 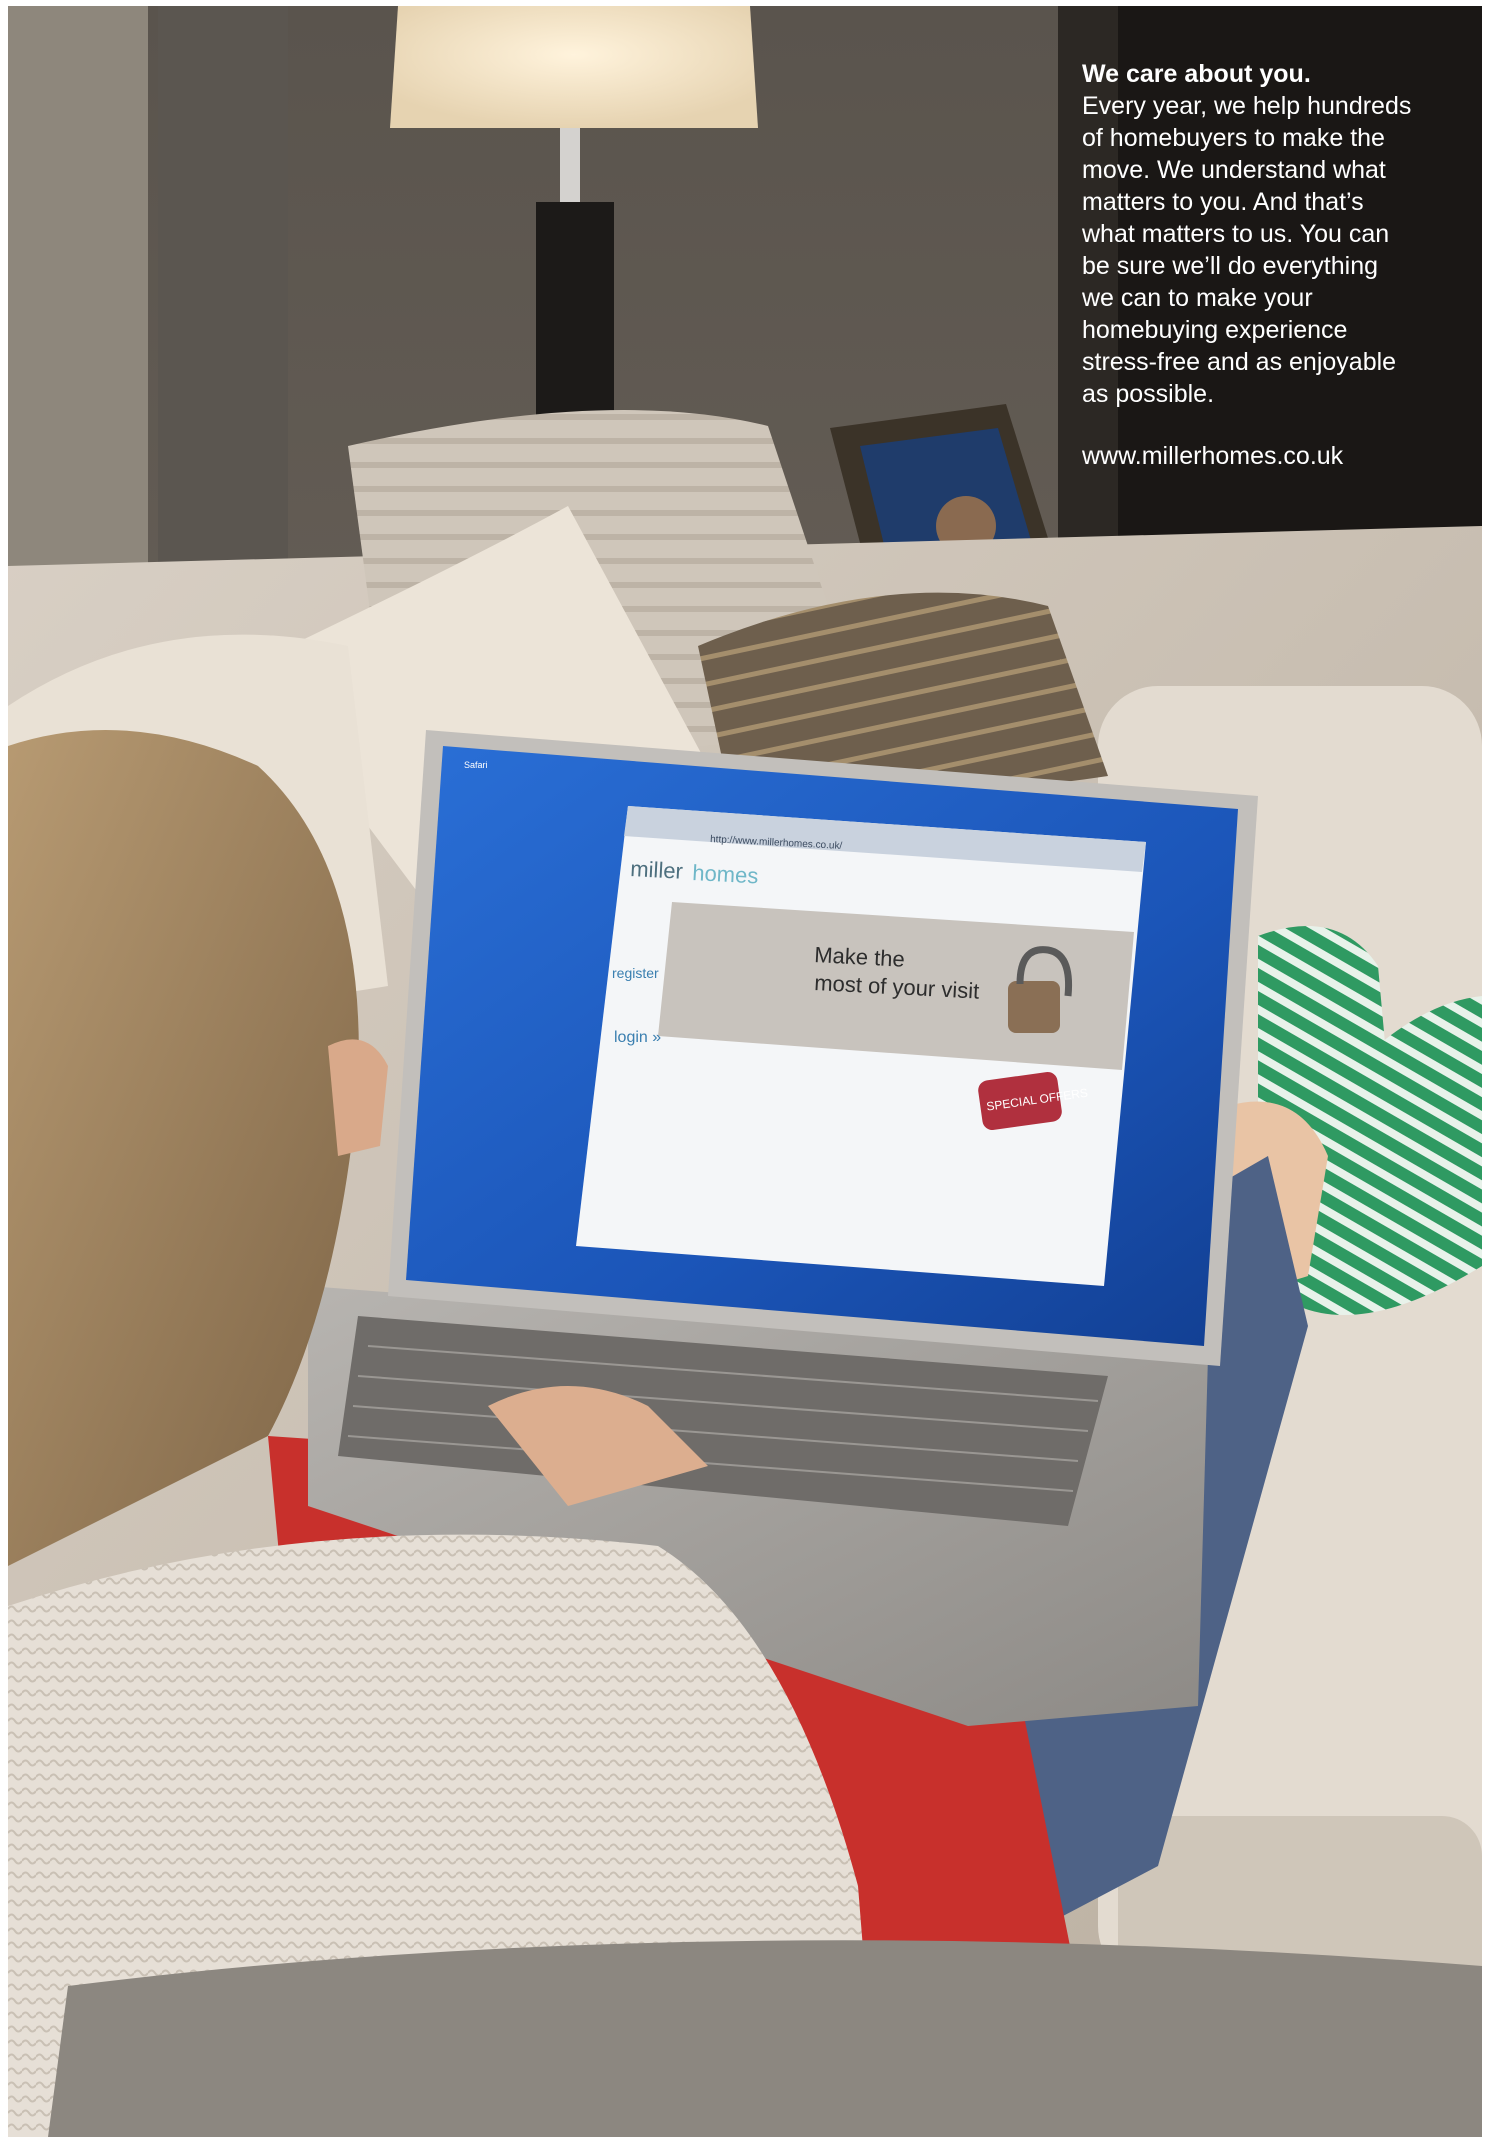 I want to click on body-line: matters to you. And that’s, so click(x=1223, y=202).